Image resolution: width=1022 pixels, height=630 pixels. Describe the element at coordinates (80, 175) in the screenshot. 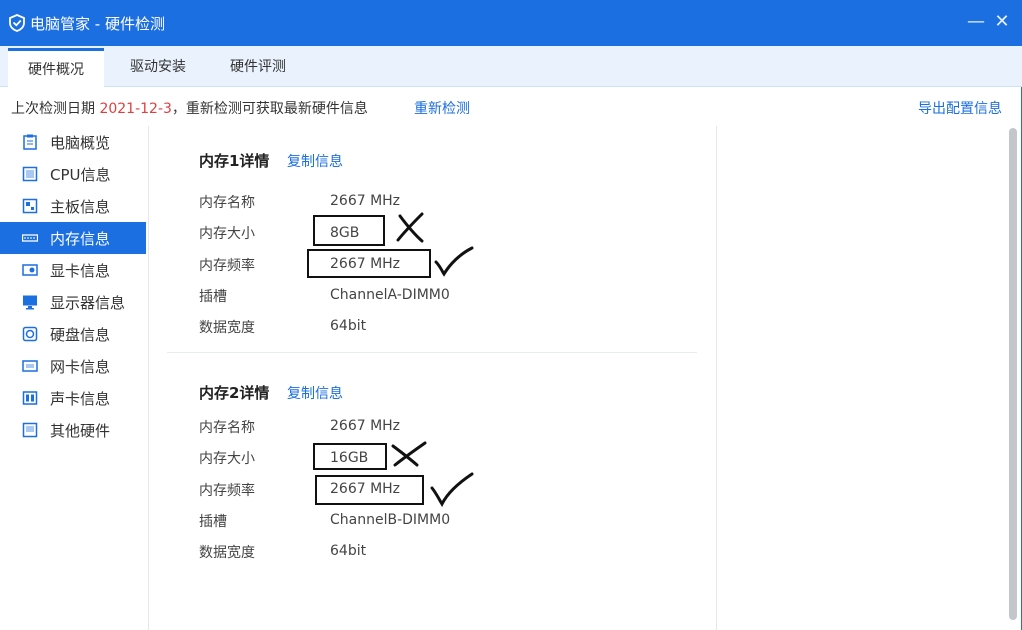

I see `sidebar-item-label: CPU信息` at that location.